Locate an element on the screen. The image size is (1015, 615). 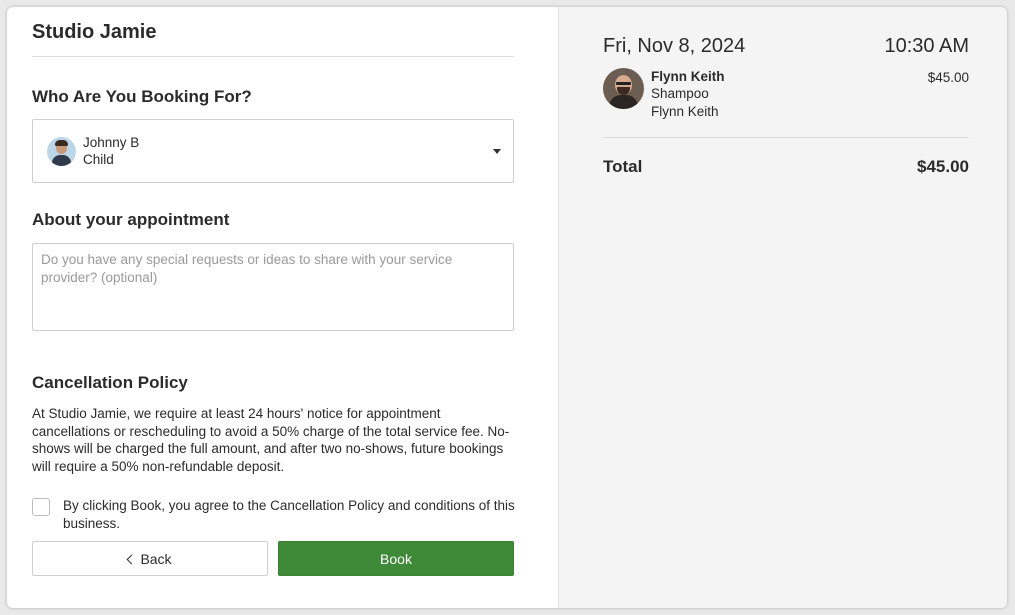
appointment-date: Fri, Nov 8, 2024 is located at coordinates (674, 46).